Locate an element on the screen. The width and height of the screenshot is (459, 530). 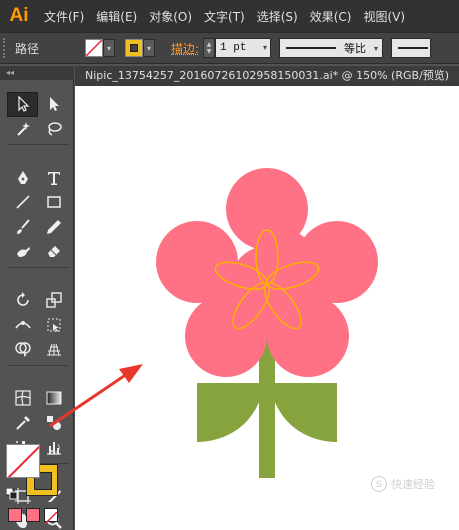
scale-icon is located at coordinates (53, 300).